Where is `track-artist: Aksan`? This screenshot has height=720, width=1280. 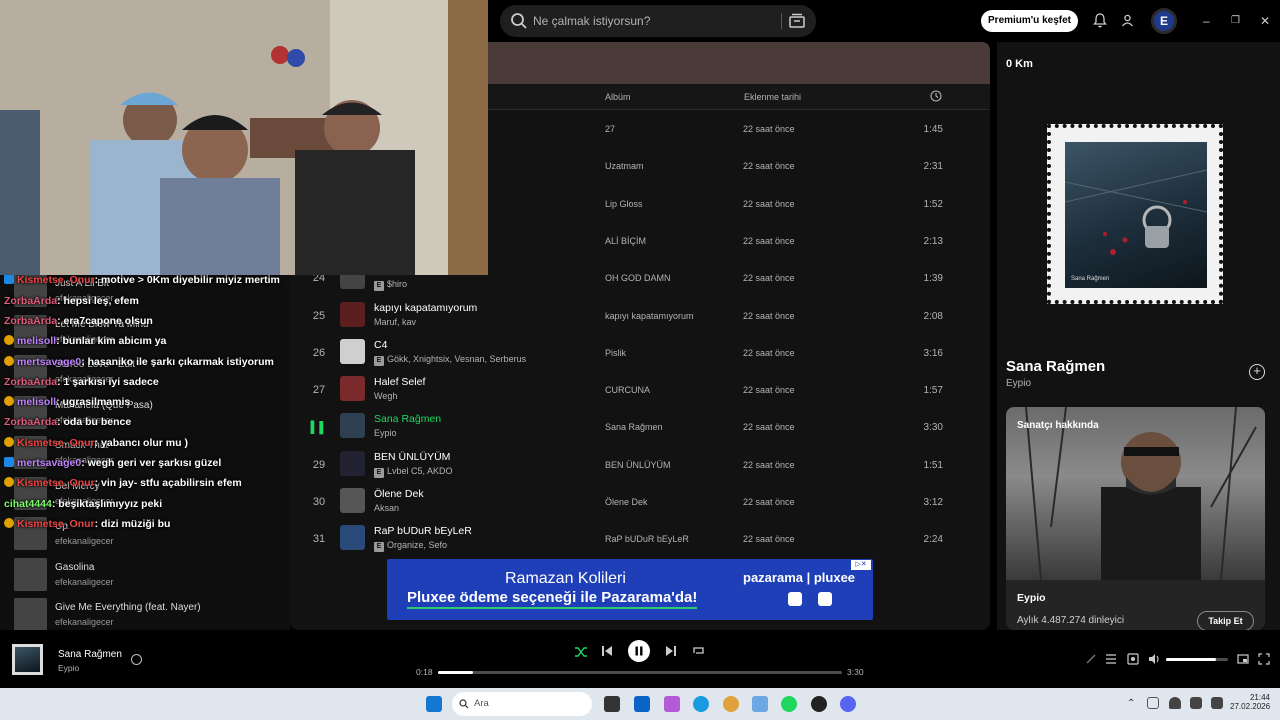 track-artist: Aksan is located at coordinates (386, 508).